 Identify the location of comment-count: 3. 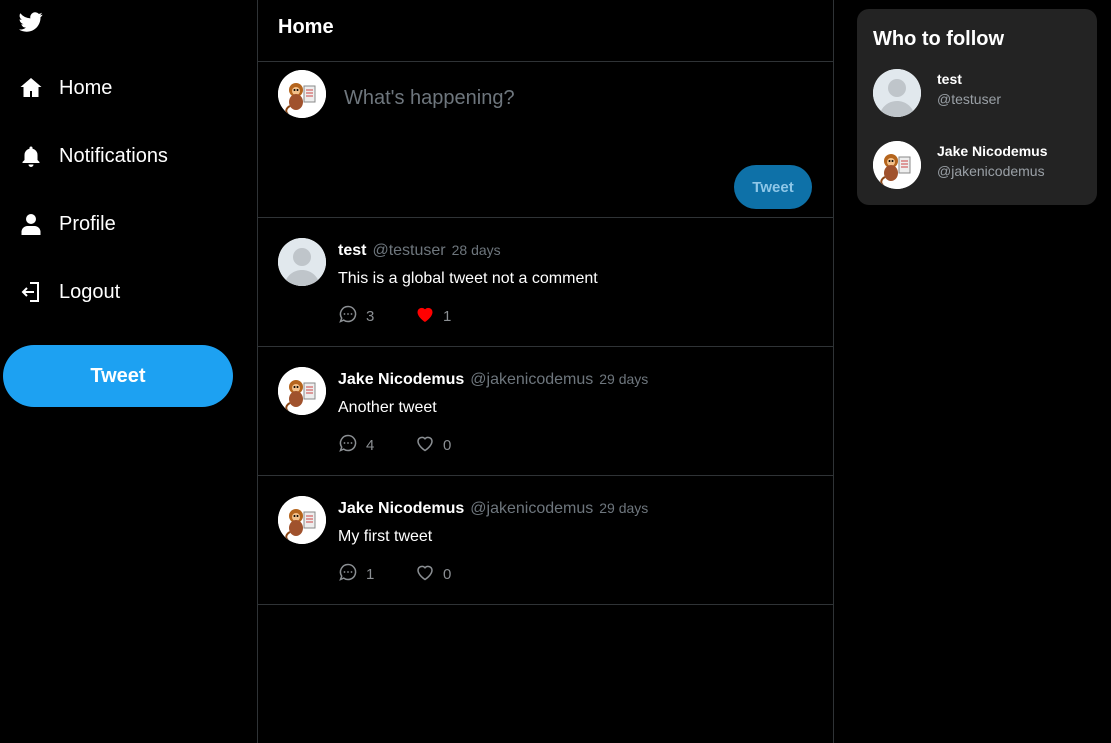
(370, 316).